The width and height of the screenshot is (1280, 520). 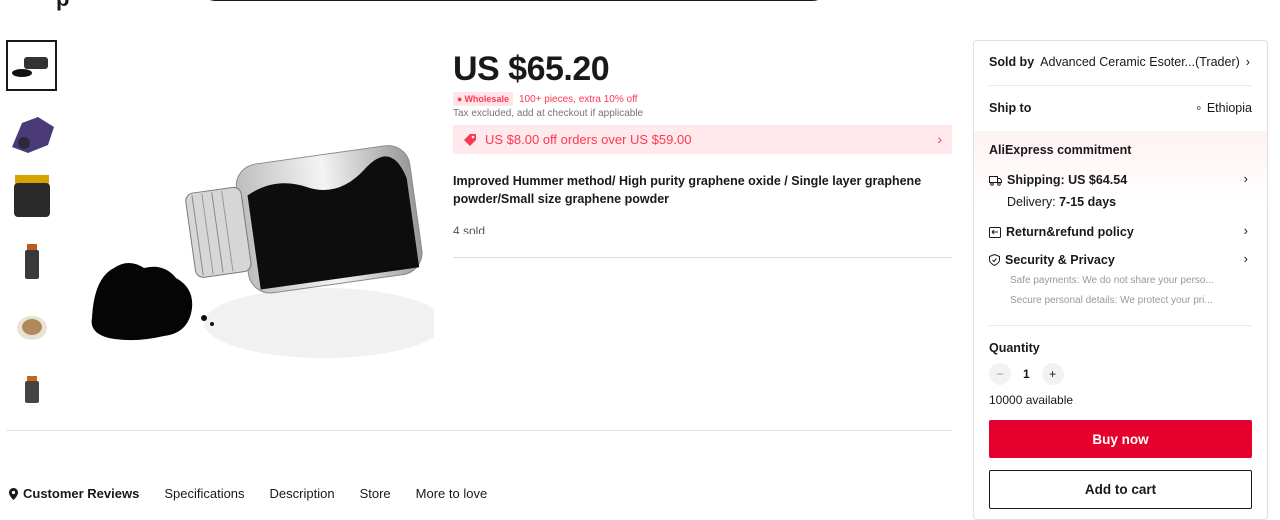 I want to click on tab-customer-reviews: Customer Reviews, so click(x=74, y=493).